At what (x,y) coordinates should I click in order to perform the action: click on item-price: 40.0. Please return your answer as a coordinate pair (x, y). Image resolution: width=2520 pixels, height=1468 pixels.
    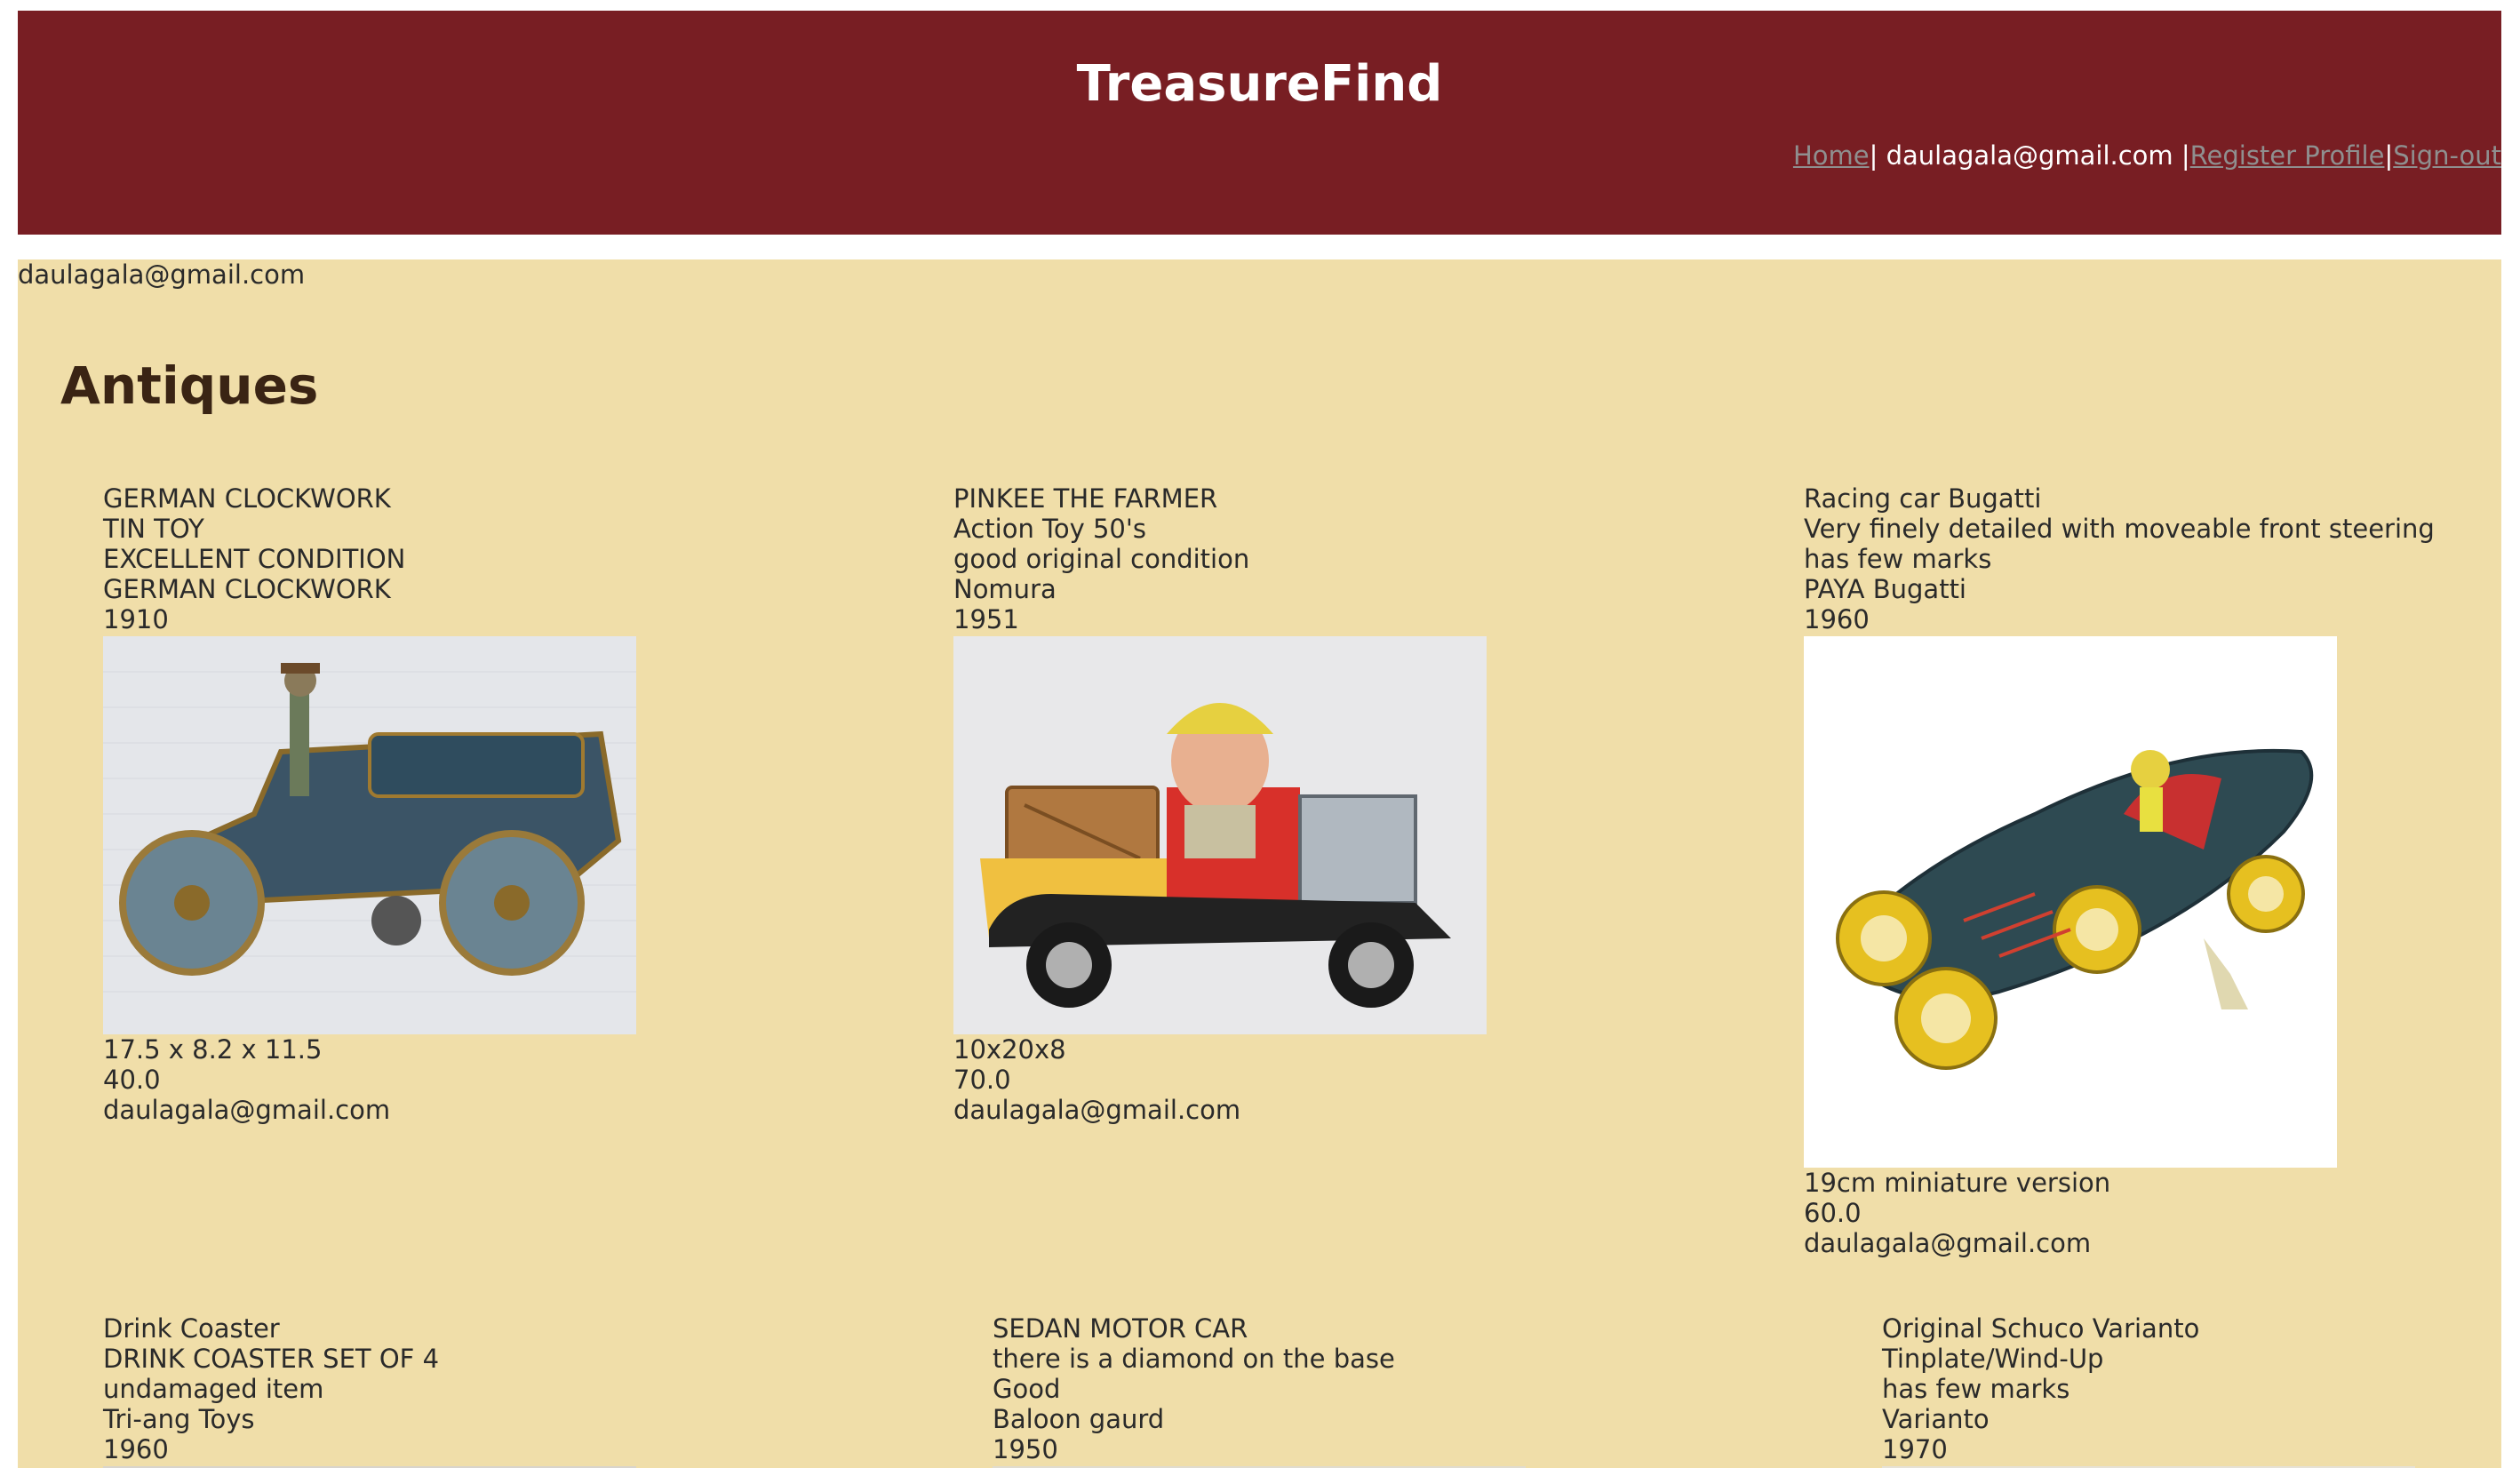
    Looking at the image, I should click on (132, 1080).